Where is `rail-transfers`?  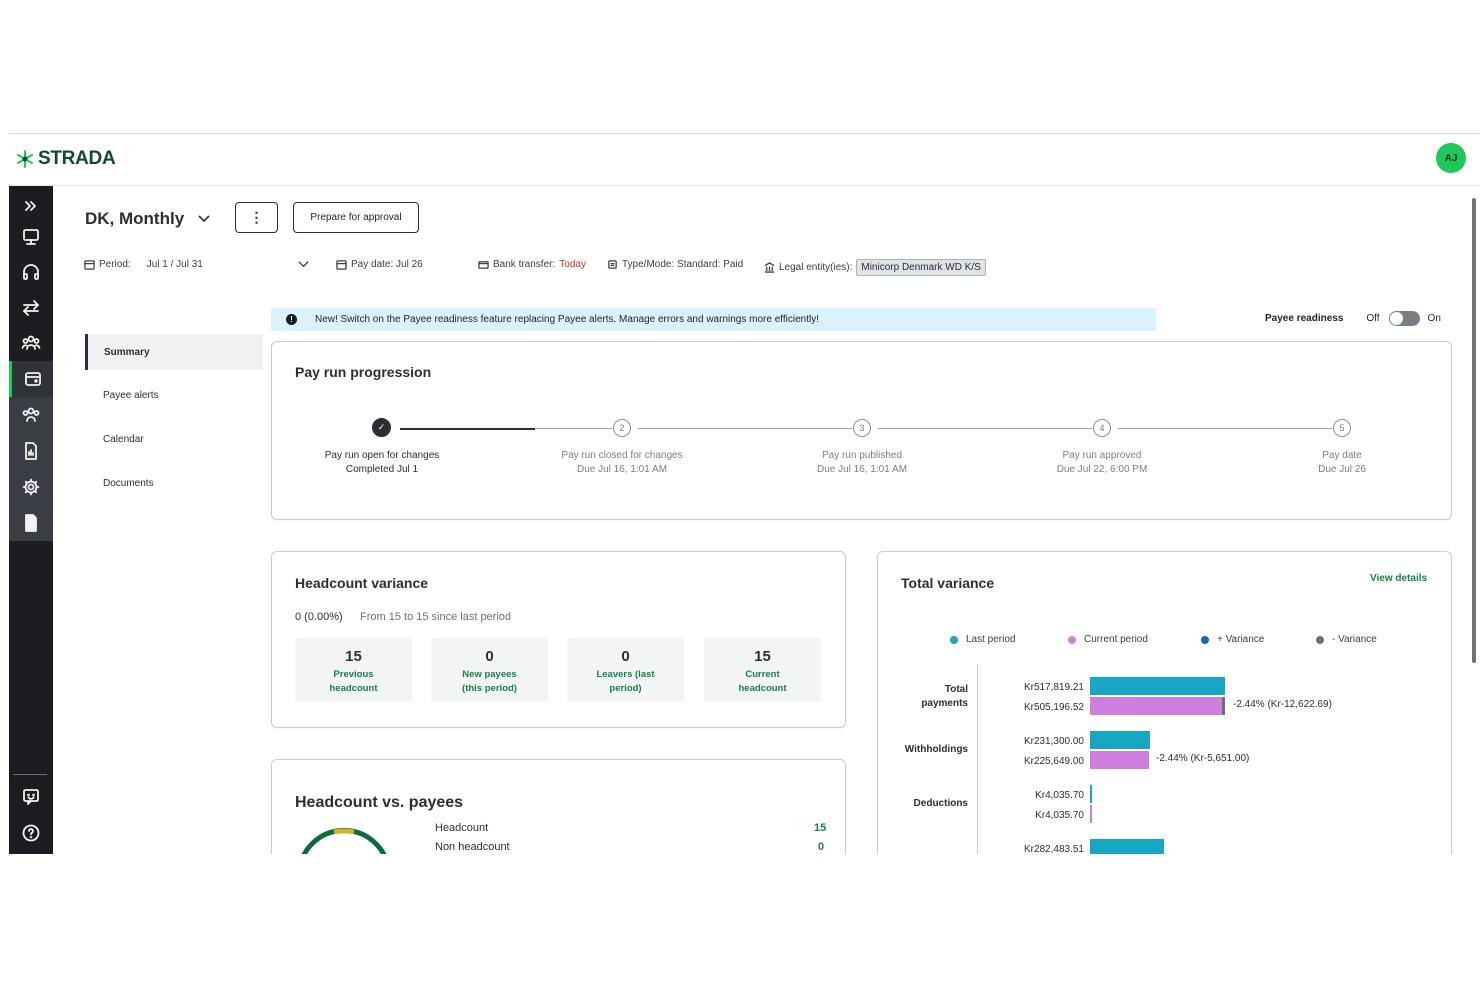
rail-transfers is located at coordinates (31, 308).